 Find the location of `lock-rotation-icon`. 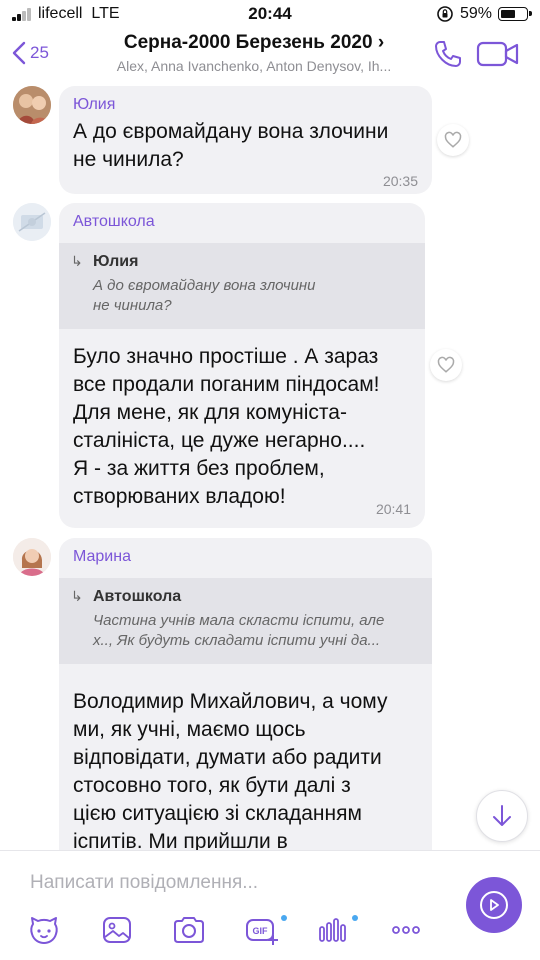

lock-rotation-icon is located at coordinates (445, 14).